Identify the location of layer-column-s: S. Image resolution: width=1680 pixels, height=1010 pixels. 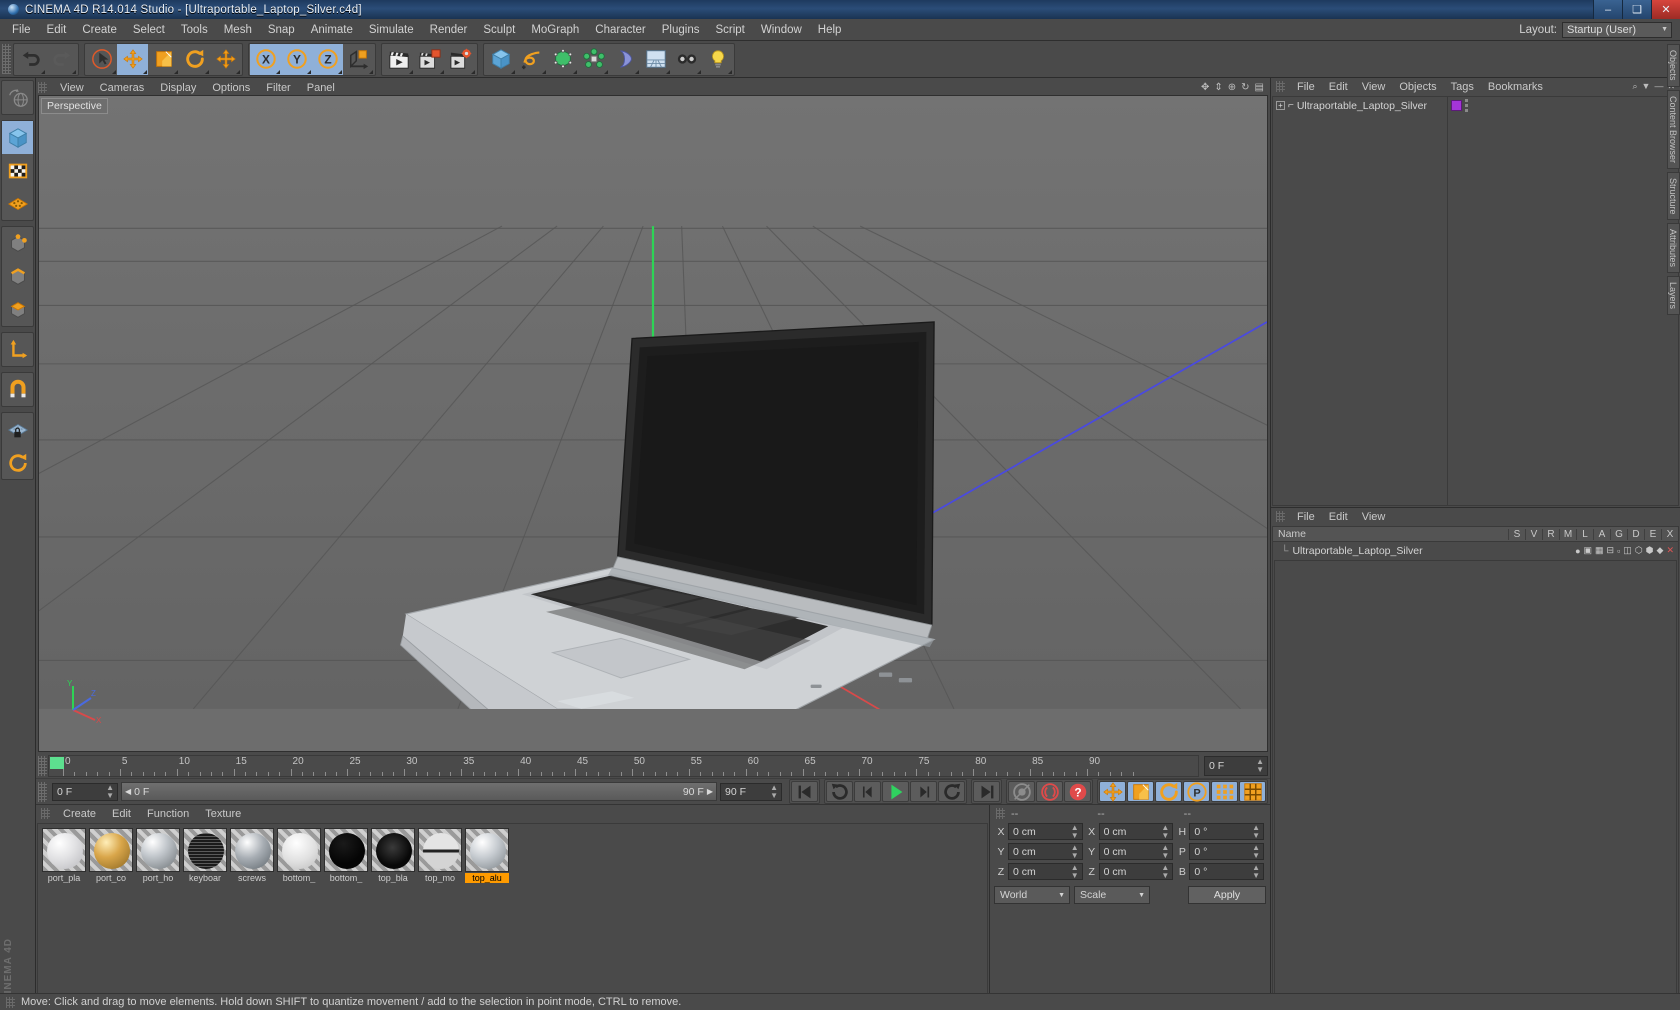
(1516, 534).